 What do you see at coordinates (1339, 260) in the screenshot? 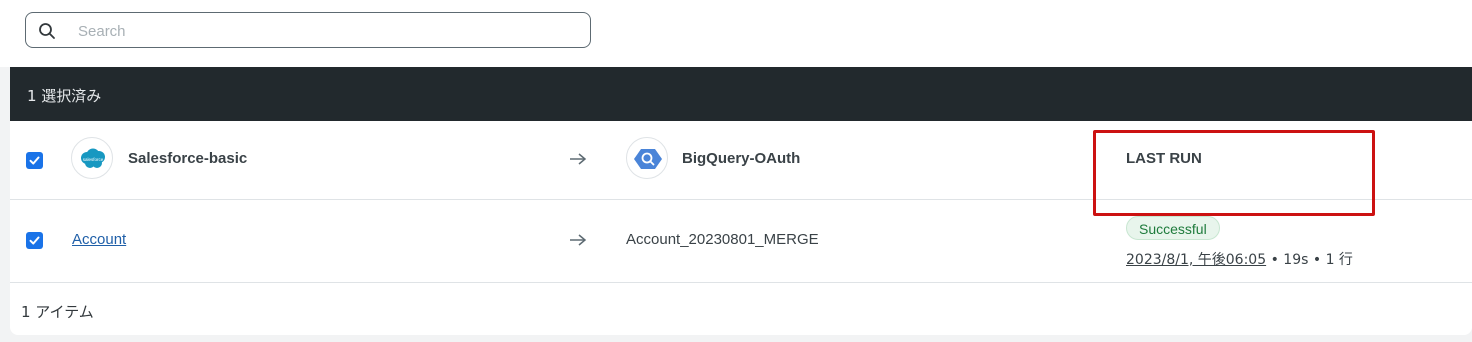
I see `row-count: 1 行` at bounding box center [1339, 260].